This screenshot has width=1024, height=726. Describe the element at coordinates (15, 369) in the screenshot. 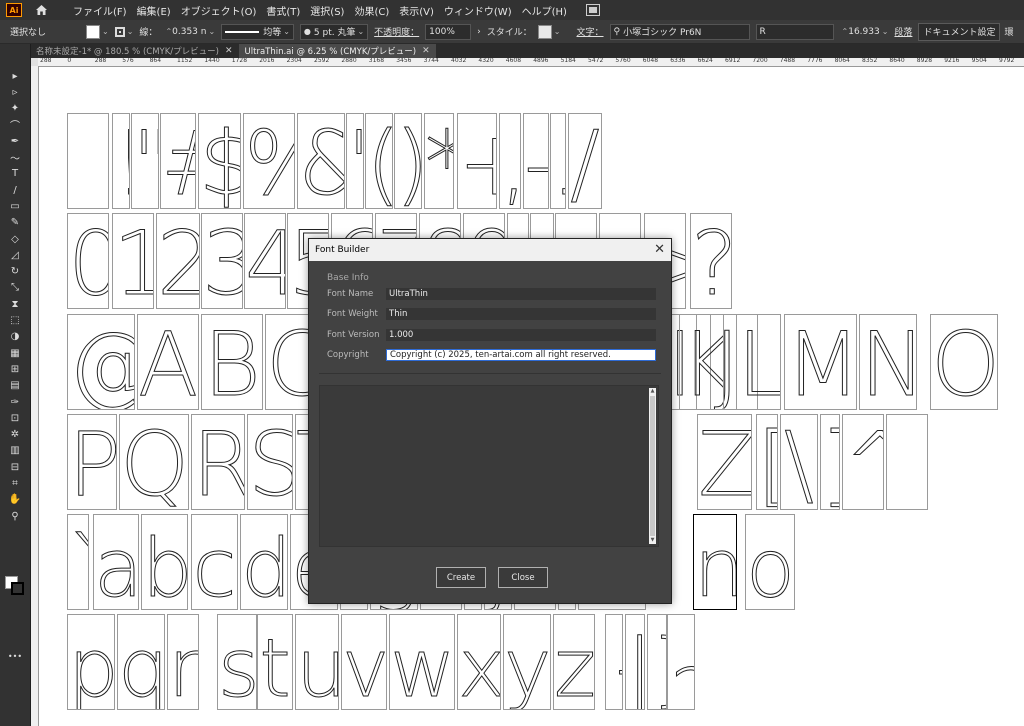

I see `mesh-tool-icon: ⊞` at that location.